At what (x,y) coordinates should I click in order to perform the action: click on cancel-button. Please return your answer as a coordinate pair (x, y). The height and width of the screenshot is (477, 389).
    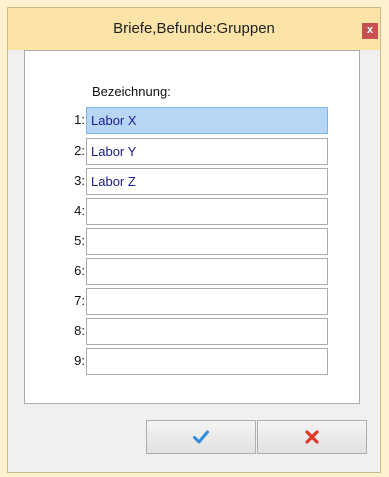
    Looking at the image, I should click on (312, 437).